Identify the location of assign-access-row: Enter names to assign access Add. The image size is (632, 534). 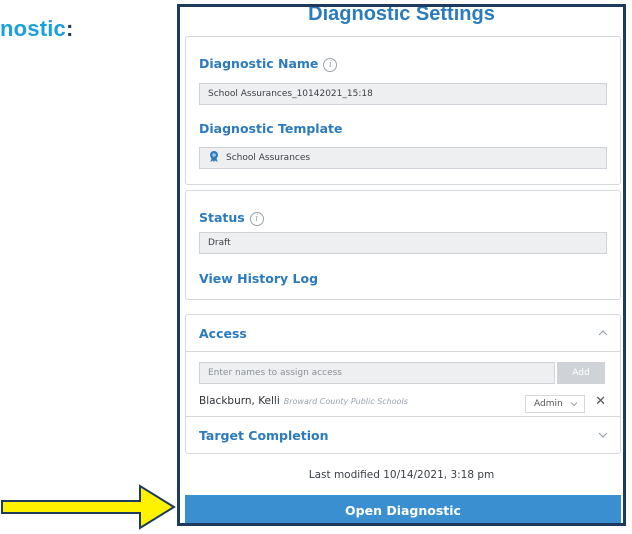
(402, 373).